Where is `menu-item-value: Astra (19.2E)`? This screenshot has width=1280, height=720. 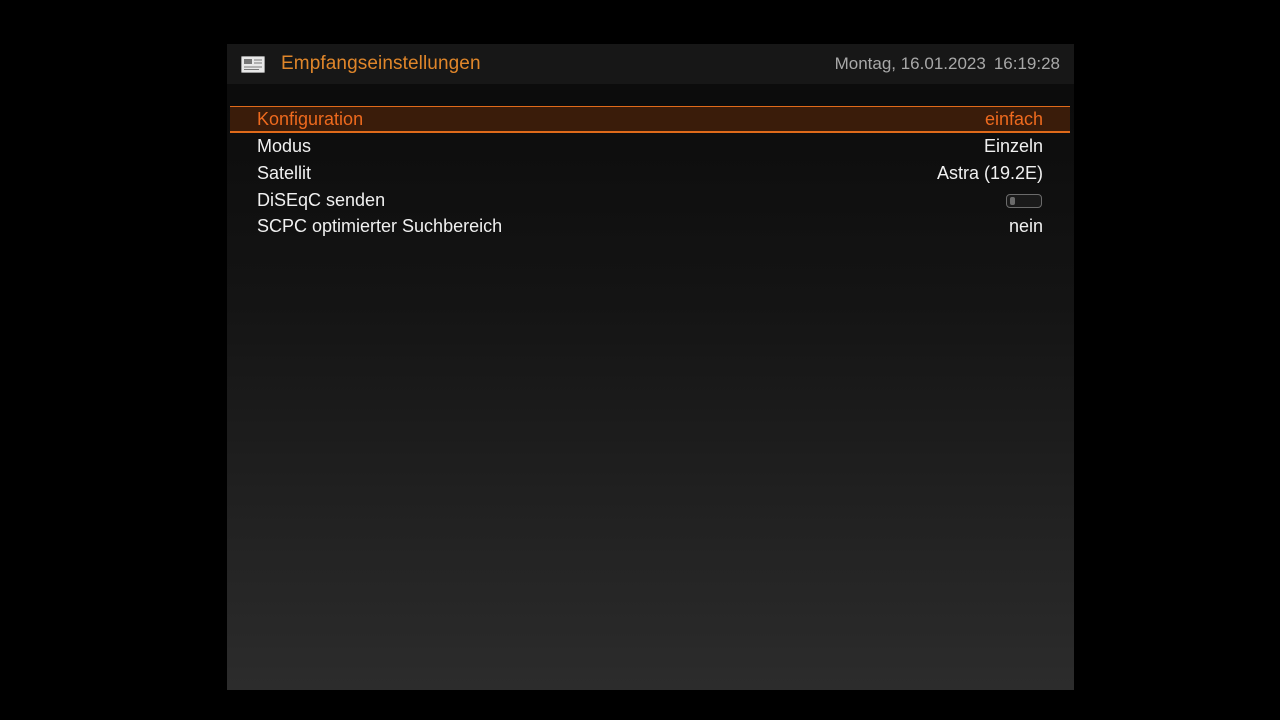 menu-item-value: Astra (19.2E) is located at coordinates (989, 172).